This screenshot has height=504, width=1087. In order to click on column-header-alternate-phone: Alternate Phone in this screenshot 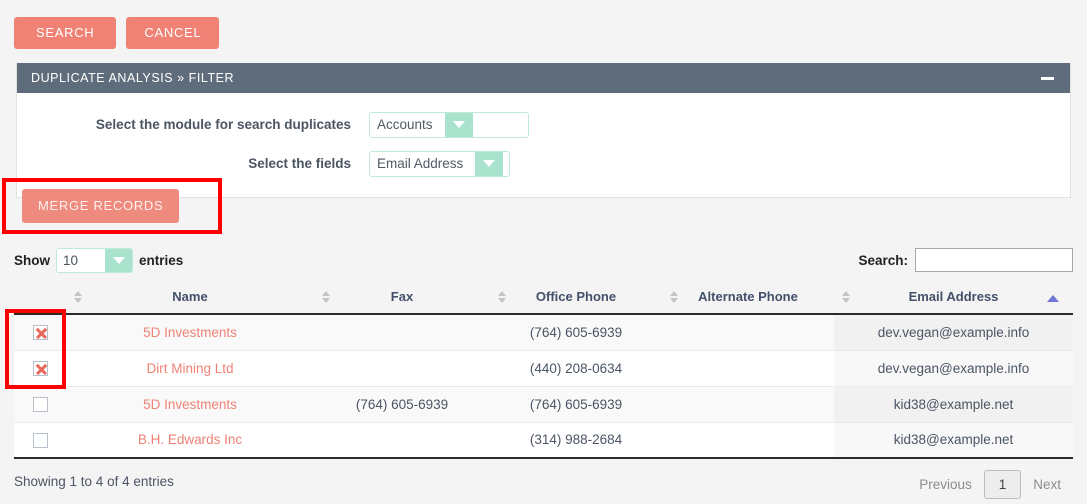, I will do `click(748, 299)`.